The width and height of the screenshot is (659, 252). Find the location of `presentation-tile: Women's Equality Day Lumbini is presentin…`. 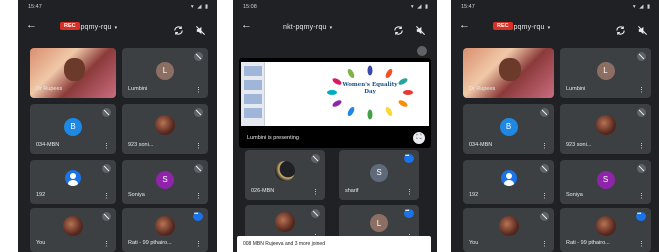

presentation-tile: Women's Equality Day Lumbini is presentin… is located at coordinates (335, 103).